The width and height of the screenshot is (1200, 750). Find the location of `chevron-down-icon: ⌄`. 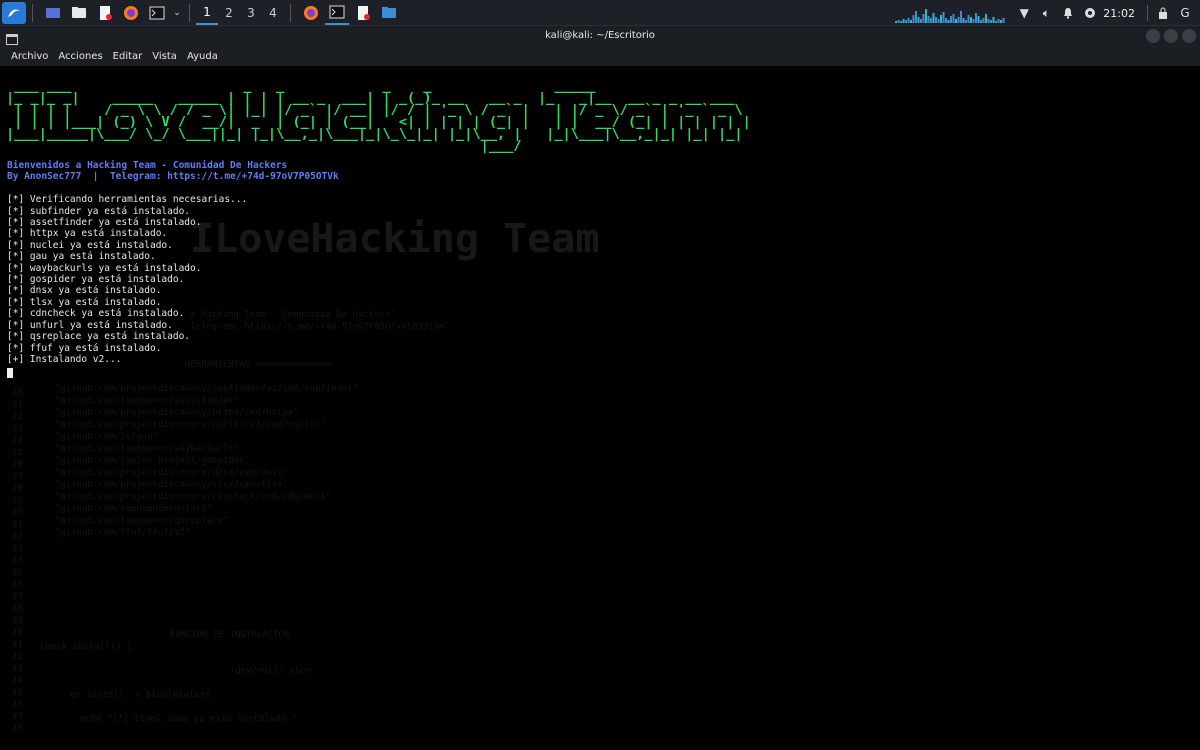

chevron-down-icon: ⌄ is located at coordinates (177, 13).